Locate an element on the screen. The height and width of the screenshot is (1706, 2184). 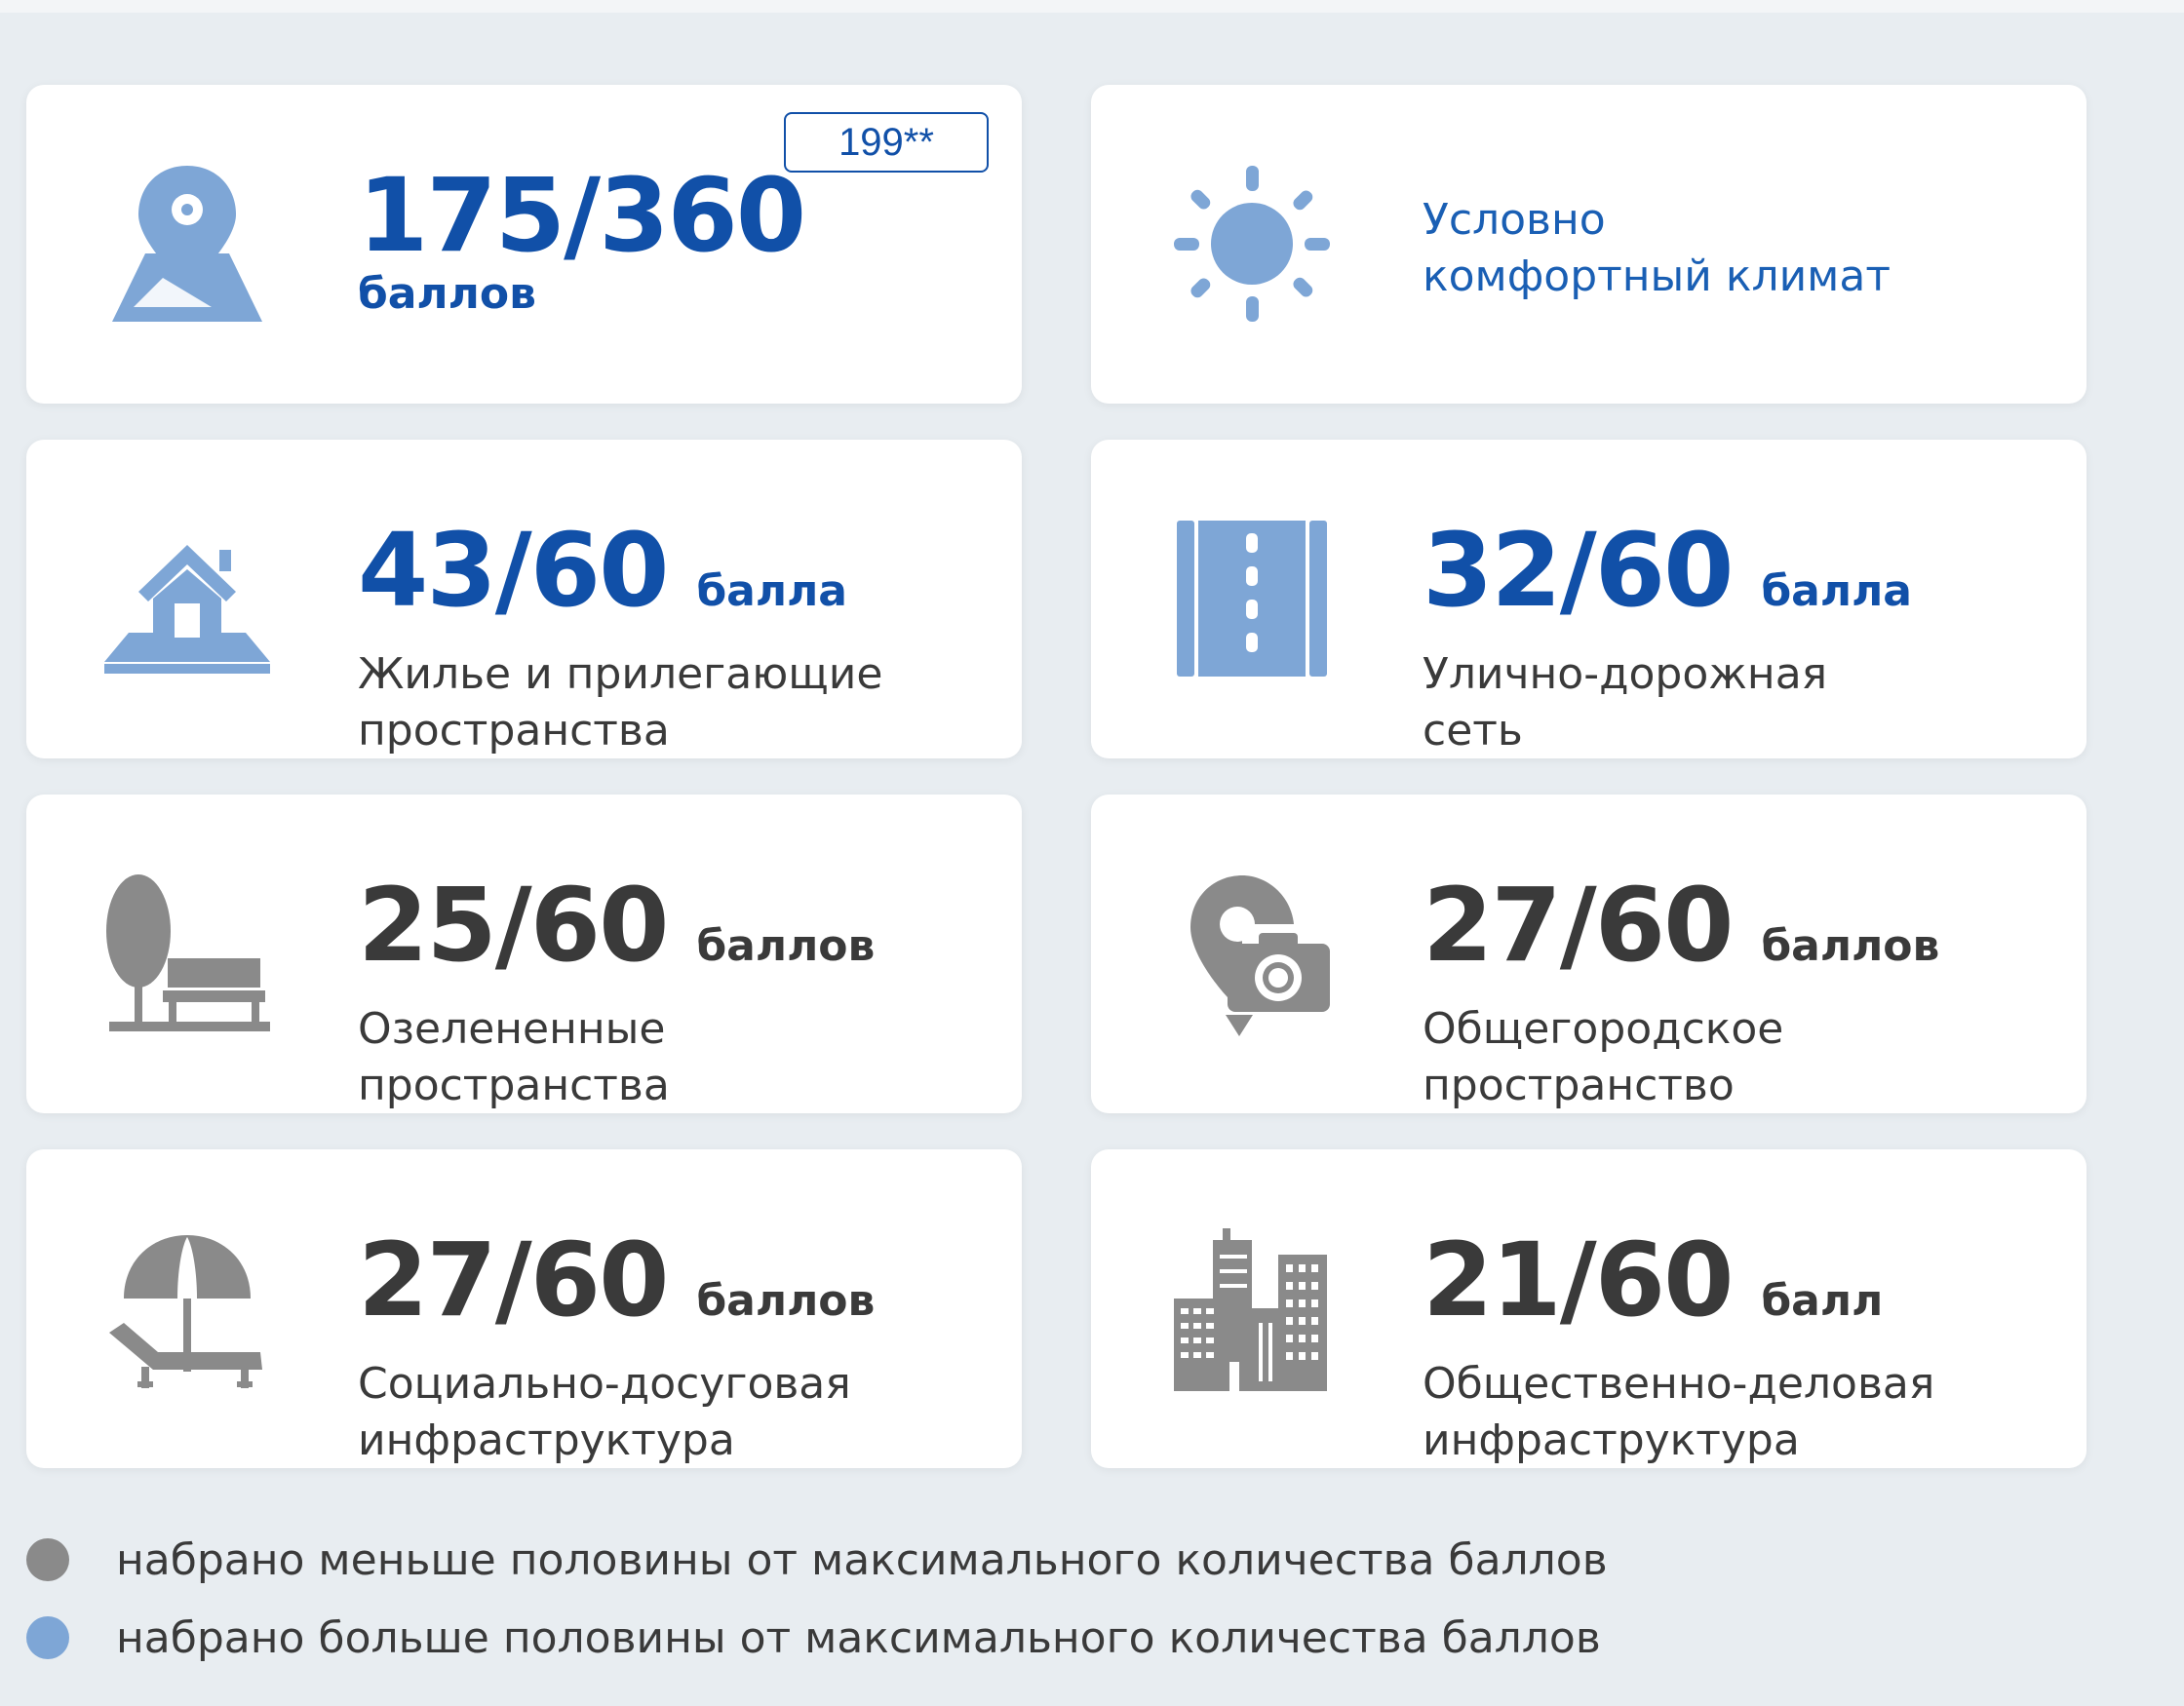
road-score: 32/60 is located at coordinates (1578, 570).